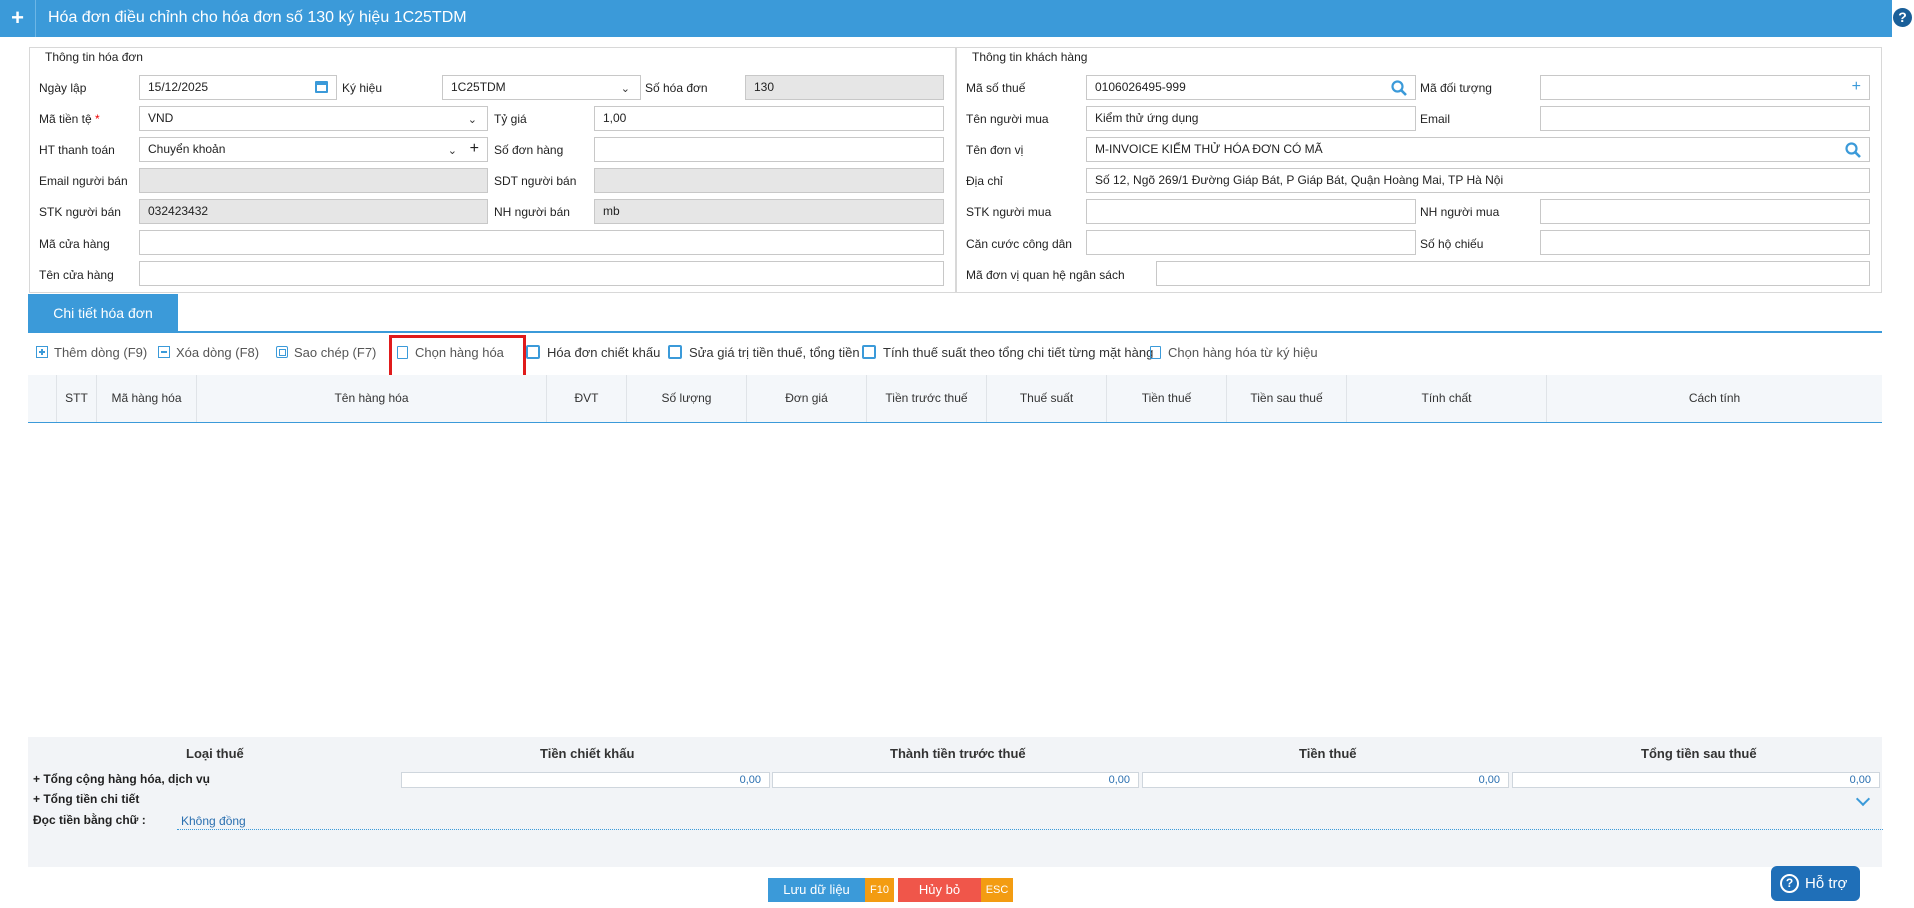  I want to click on ht-thanh-toan-label: HT thanh toán, so click(77, 150).